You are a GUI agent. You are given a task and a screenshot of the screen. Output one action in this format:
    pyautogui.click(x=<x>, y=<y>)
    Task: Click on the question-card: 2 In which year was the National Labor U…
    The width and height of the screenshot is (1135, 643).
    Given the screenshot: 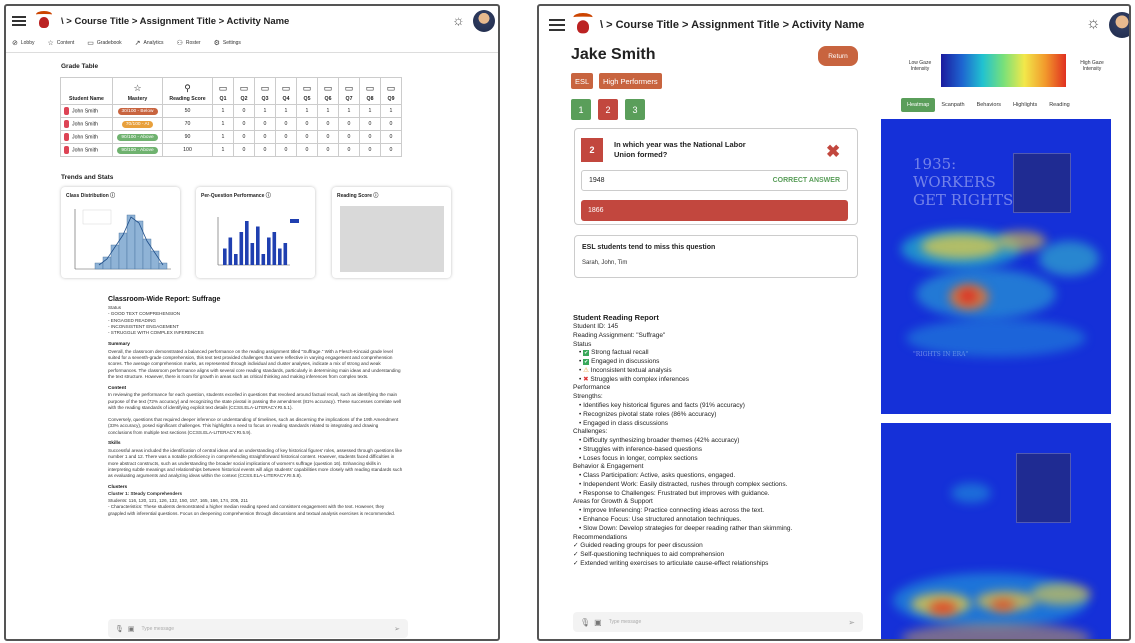 What is the action you would take?
    pyautogui.click(x=716, y=176)
    